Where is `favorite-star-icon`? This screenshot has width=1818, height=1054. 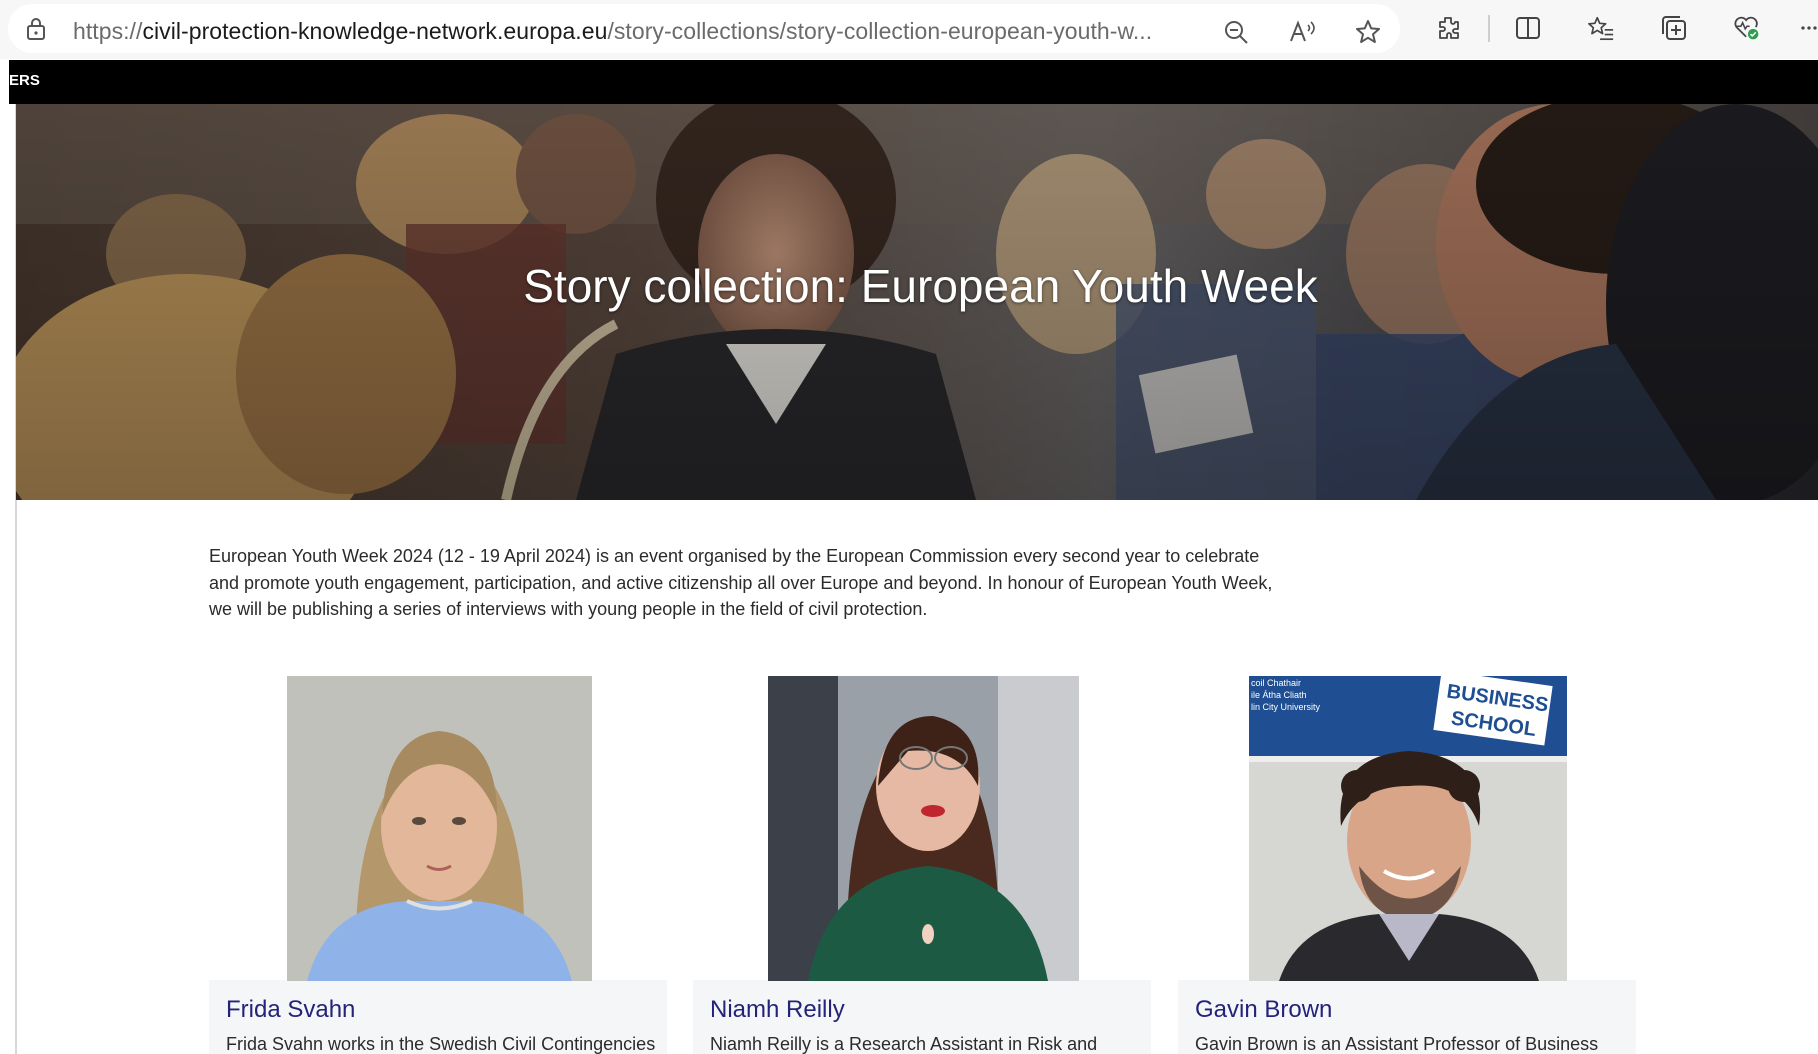
favorite-star-icon is located at coordinates (1368, 32).